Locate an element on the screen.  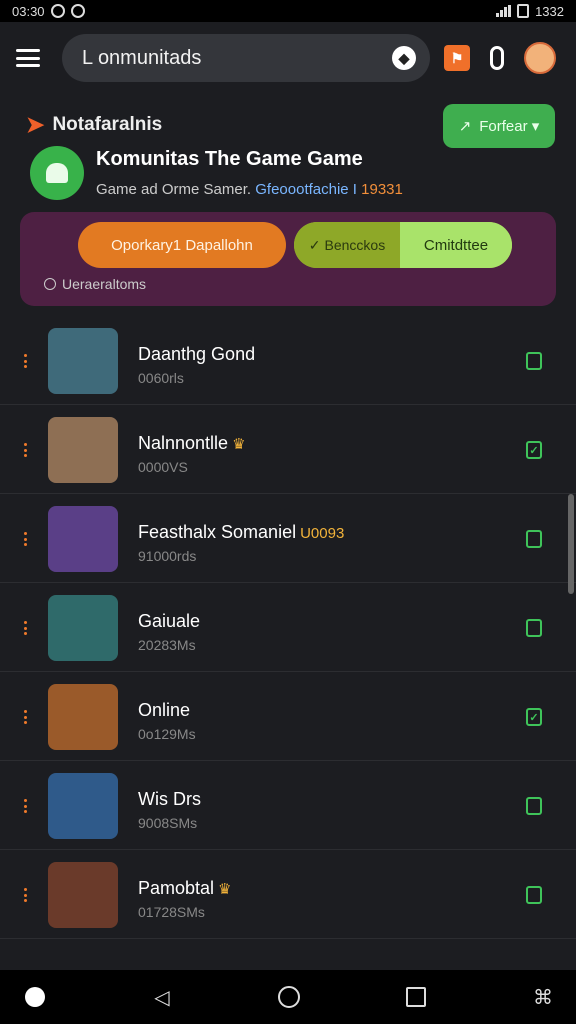
menu-icon is located at coordinates (28, 58).